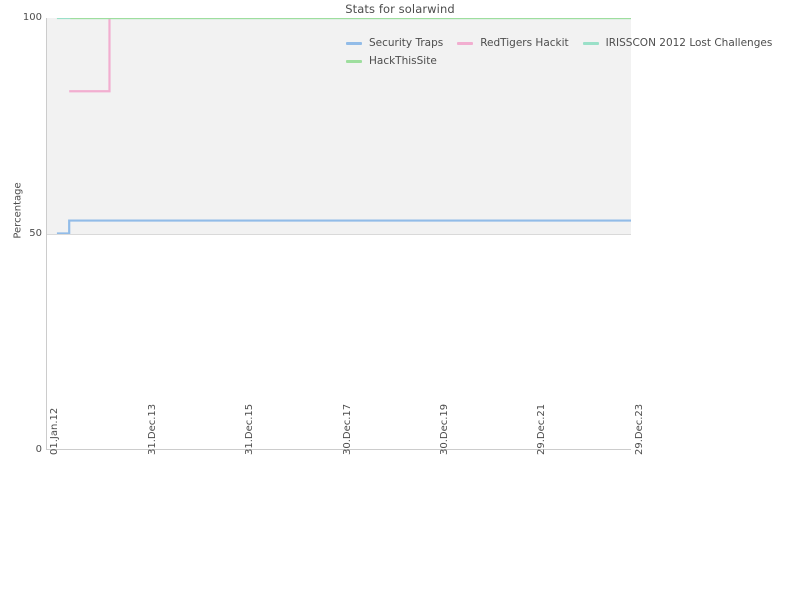 This screenshot has width=800, height=600. Describe the element at coordinates (403, 61) in the screenshot. I see `legend-label: HackThisSite` at that location.